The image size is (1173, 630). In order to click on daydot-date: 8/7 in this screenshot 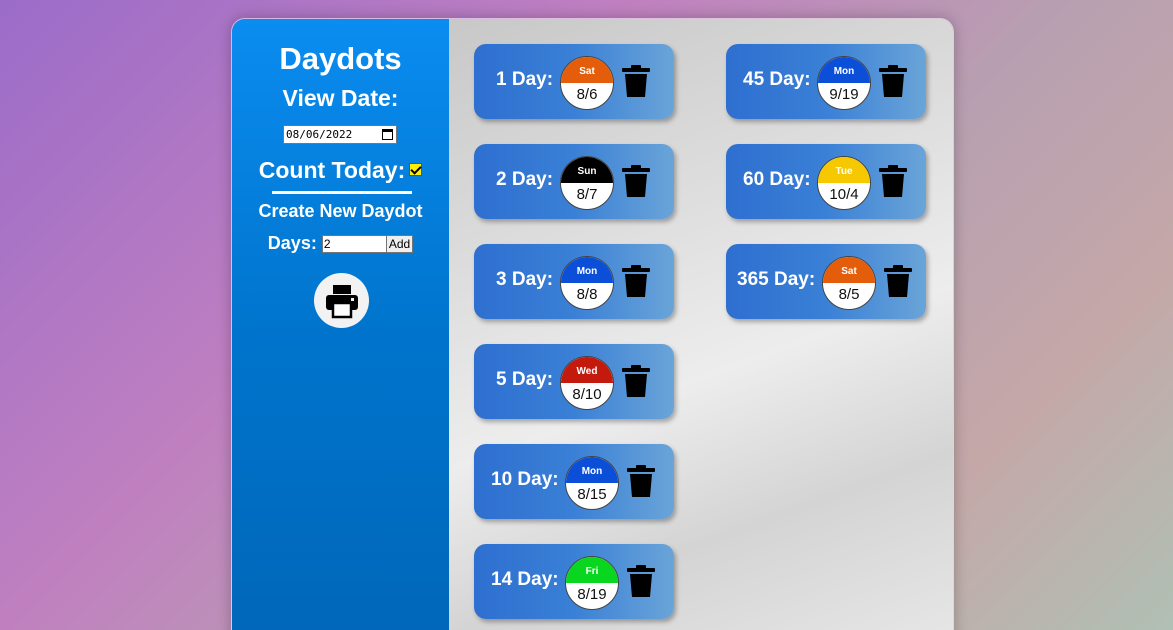, I will do `click(587, 194)`.